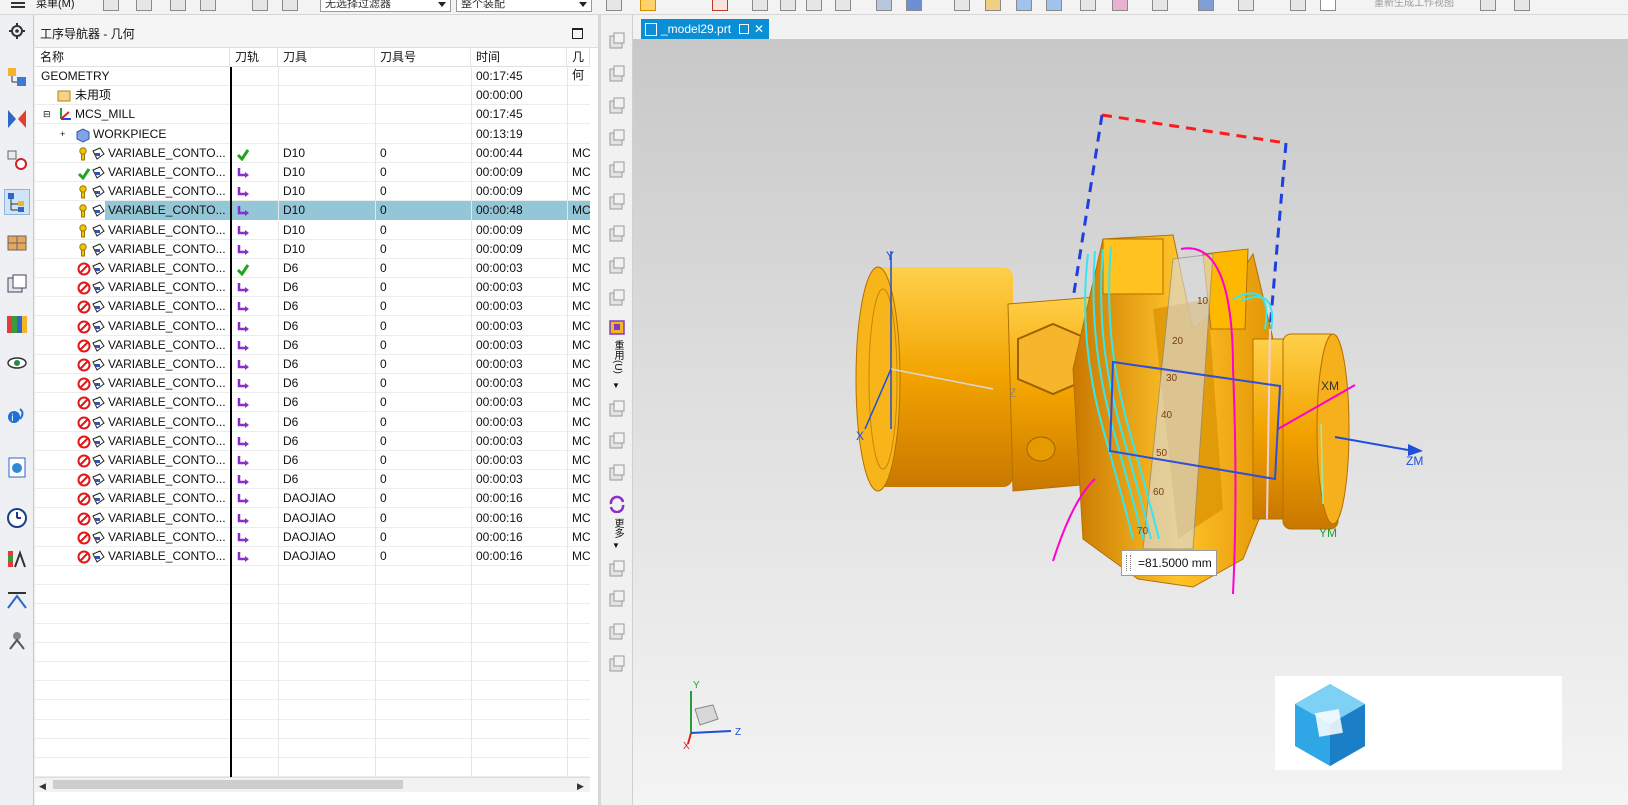 Image resolution: width=1628 pixels, height=805 pixels. I want to click on part-navigator-icon, so click(17, 77).